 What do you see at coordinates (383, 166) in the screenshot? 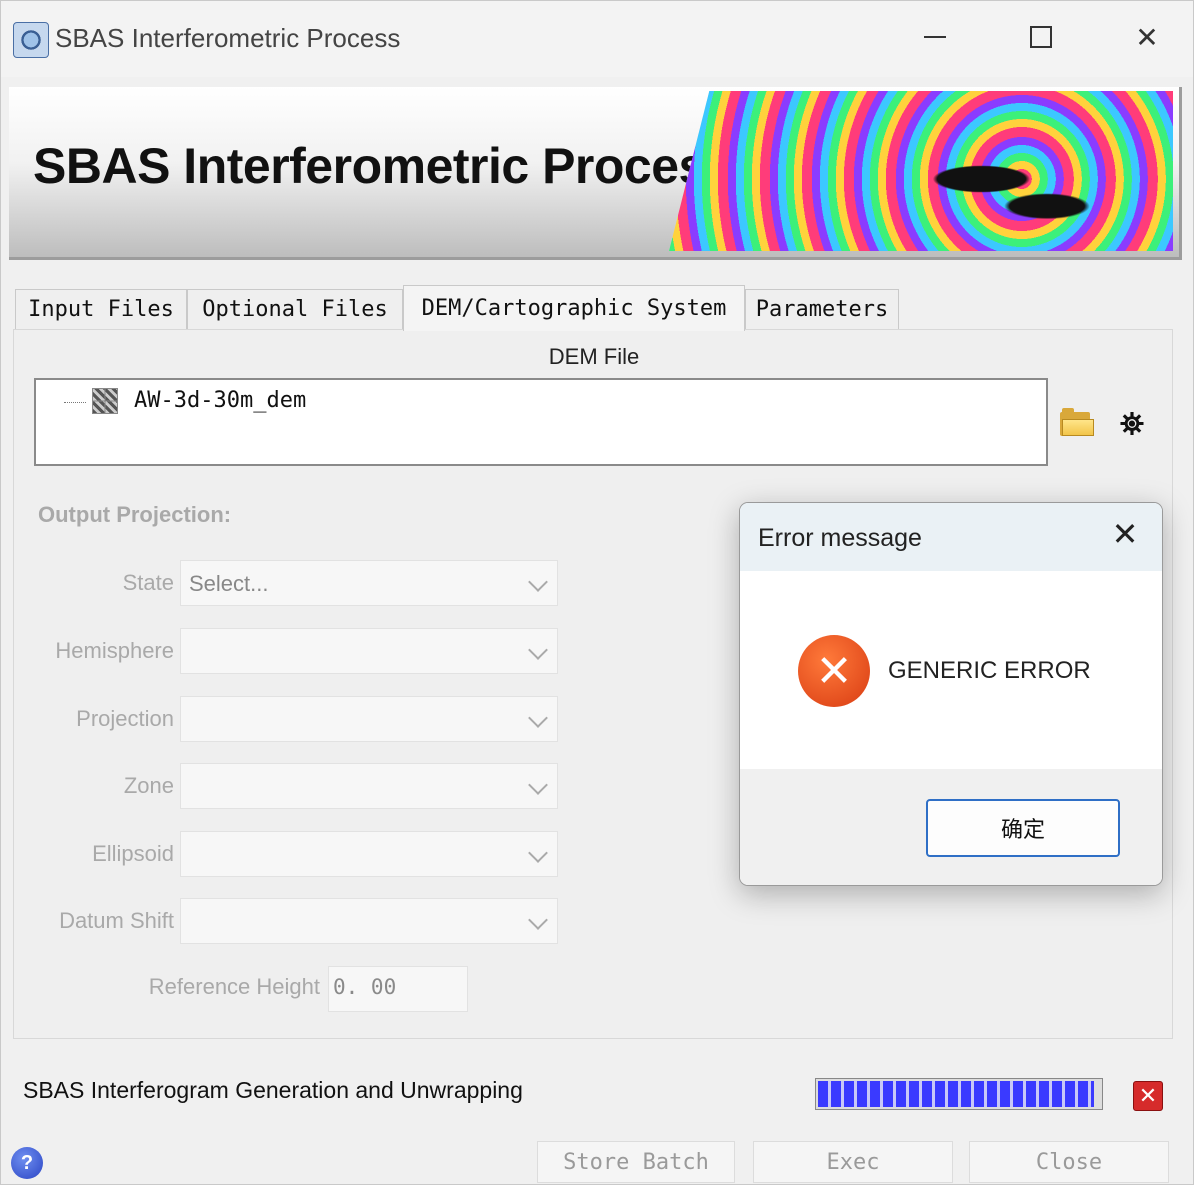
I see `banner-title: SBAS Interferometric Process` at bounding box center [383, 166].